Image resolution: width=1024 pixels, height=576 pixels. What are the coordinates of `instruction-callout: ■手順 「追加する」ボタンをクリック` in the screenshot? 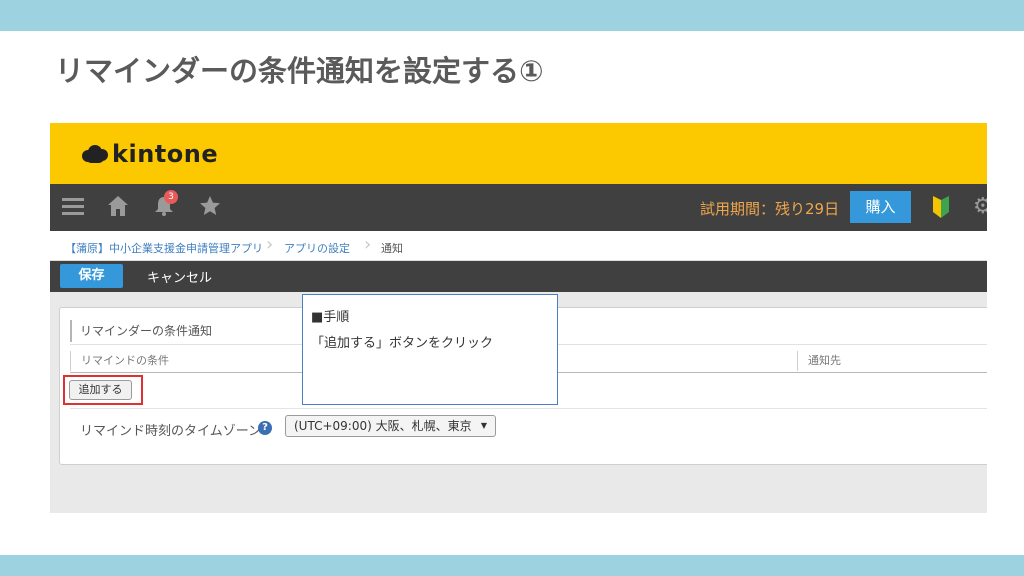 It's located at (430, 349).